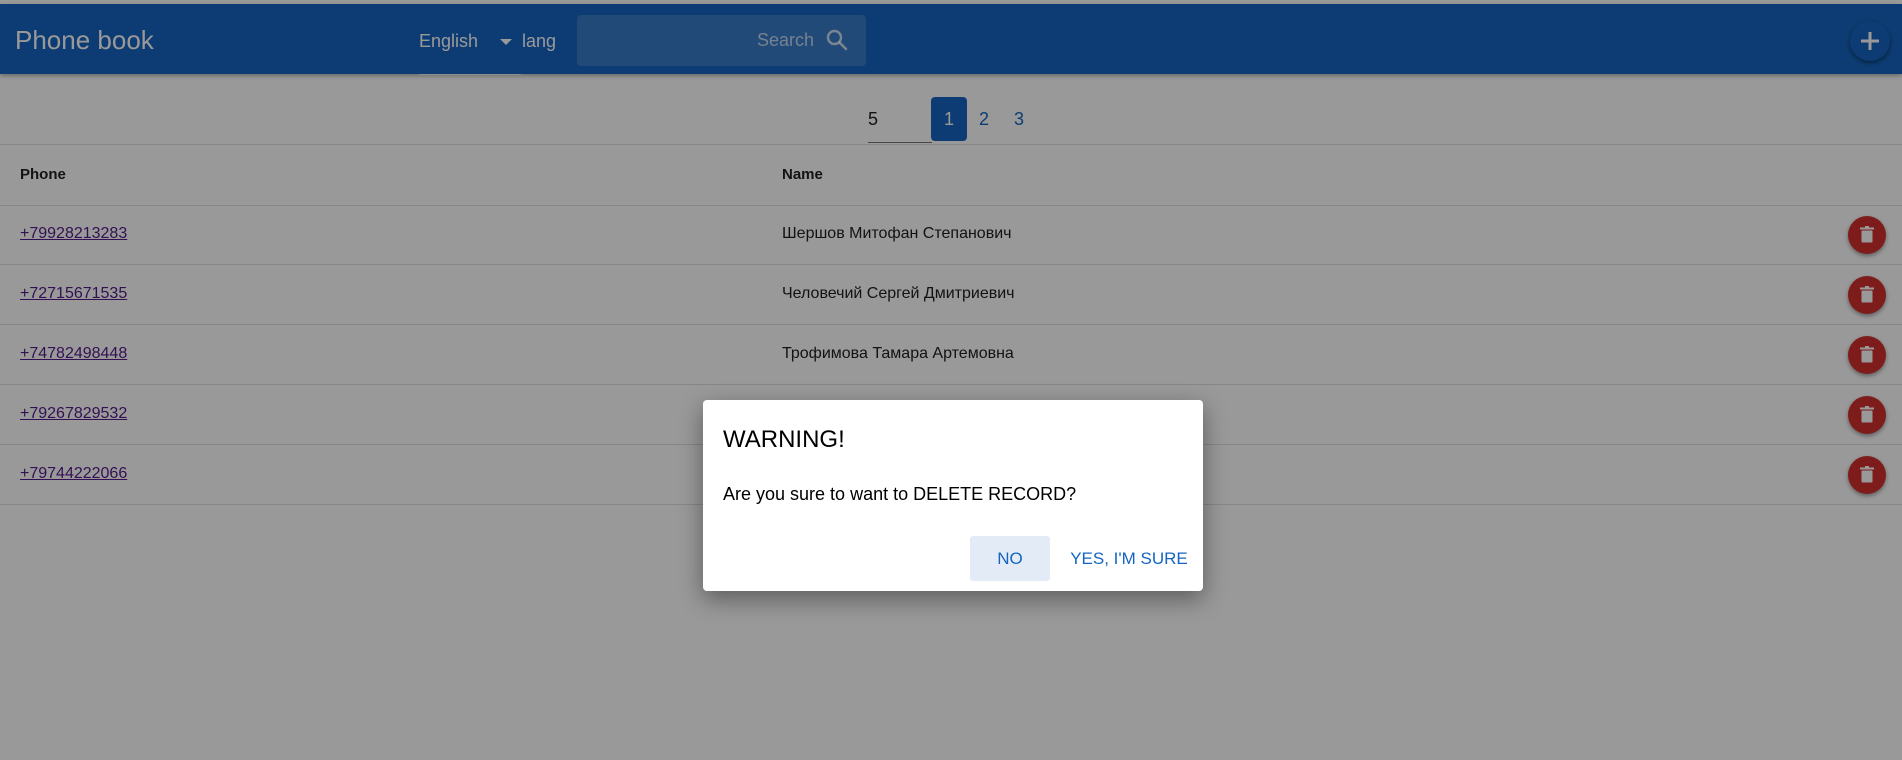 Image resolution: width=1902 pixels, height=760 pixels. I want to click on dialog-message: Are you sure to want to DELETE RECORD?, so click(900, 494).